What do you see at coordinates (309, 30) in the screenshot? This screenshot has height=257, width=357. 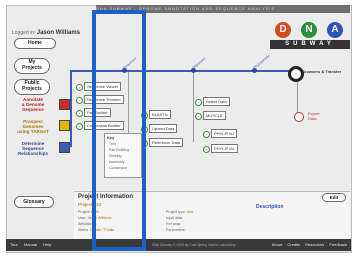 I see `logo-n: N` at bounding box center [309, 30].